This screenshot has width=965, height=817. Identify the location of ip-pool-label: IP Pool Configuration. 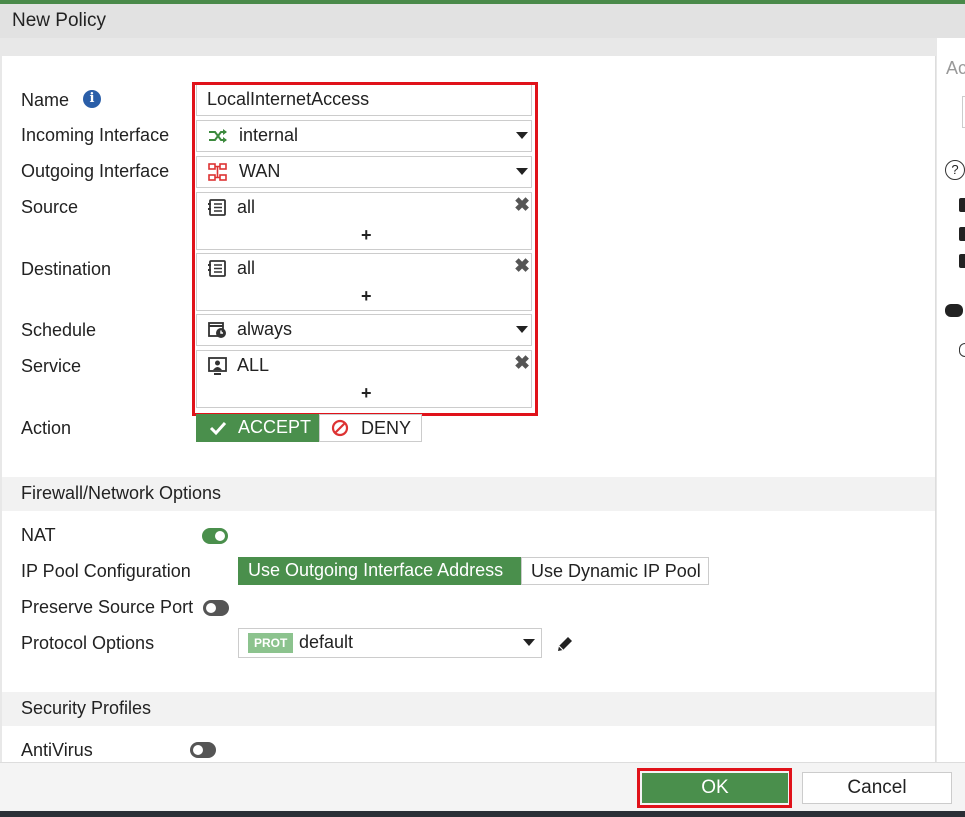
(106, 571).